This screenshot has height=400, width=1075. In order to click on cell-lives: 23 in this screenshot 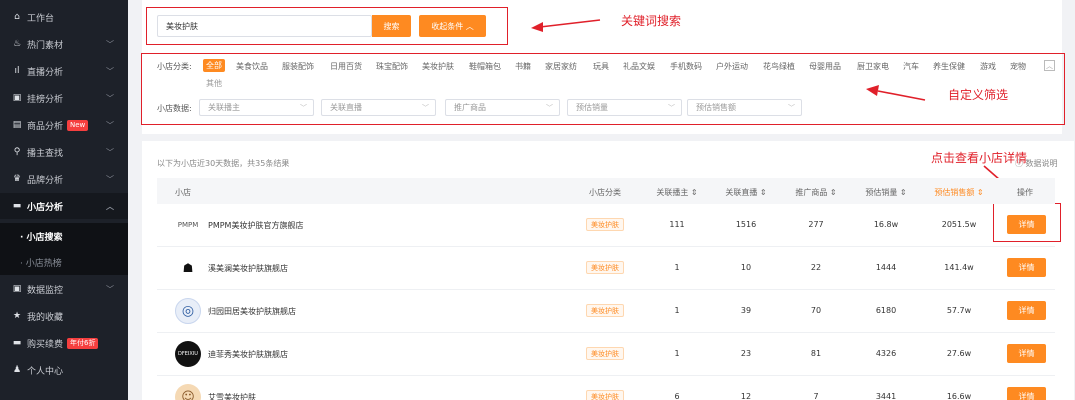, I will do `click(746, 353)`.